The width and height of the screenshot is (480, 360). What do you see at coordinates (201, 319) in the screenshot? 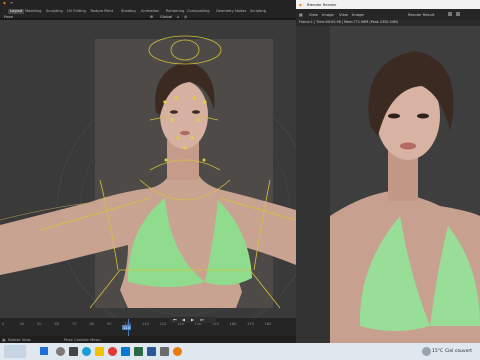
I see `jump-end-icon: ⏭` at bounding box center [201, 319].